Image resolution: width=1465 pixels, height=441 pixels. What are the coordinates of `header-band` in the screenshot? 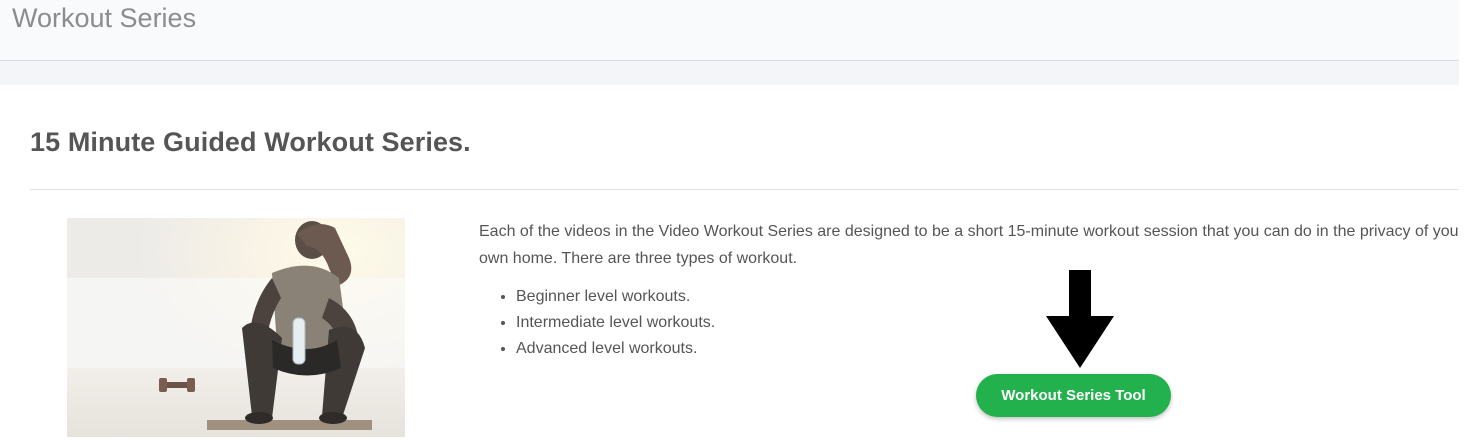 It's located at (729, 73).